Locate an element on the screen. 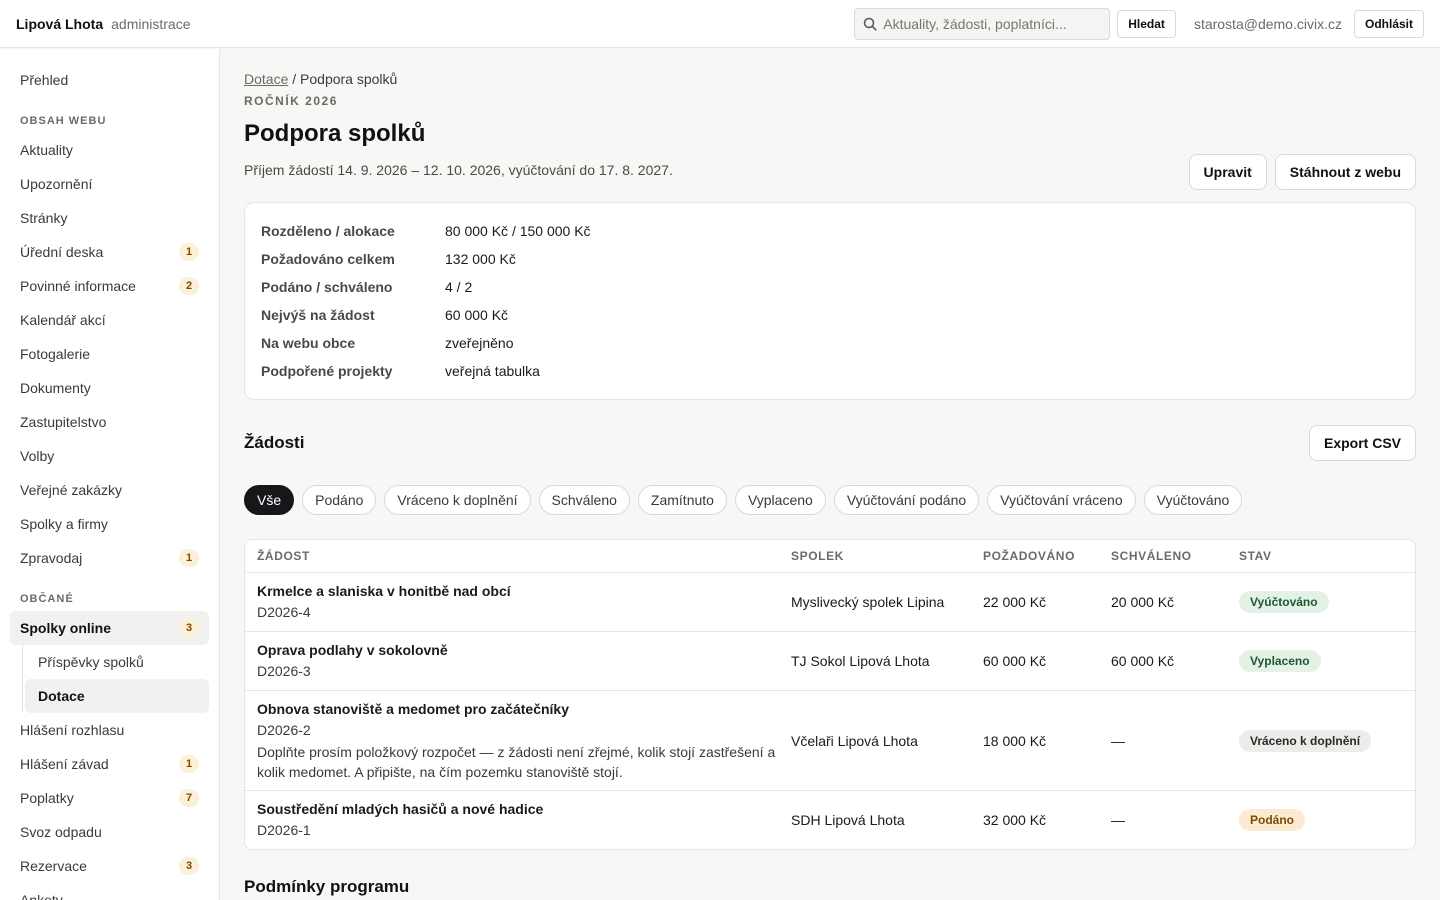 This screenshot has width=1440, height=900. status-cell: Vyúčtováno is located at coordinates (1327, 602).